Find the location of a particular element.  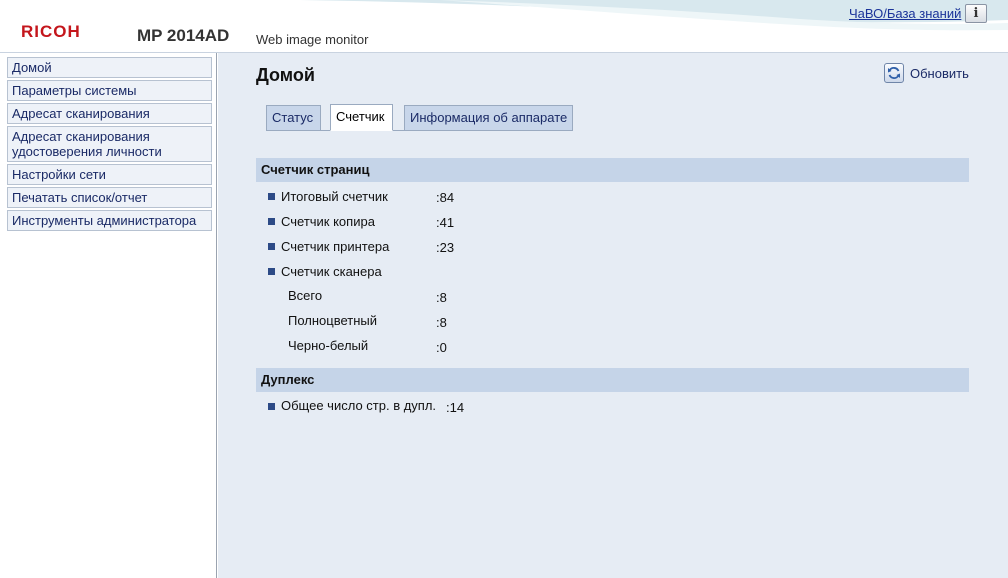

refresh-button: Обновить is located at coordinates (926, 73).